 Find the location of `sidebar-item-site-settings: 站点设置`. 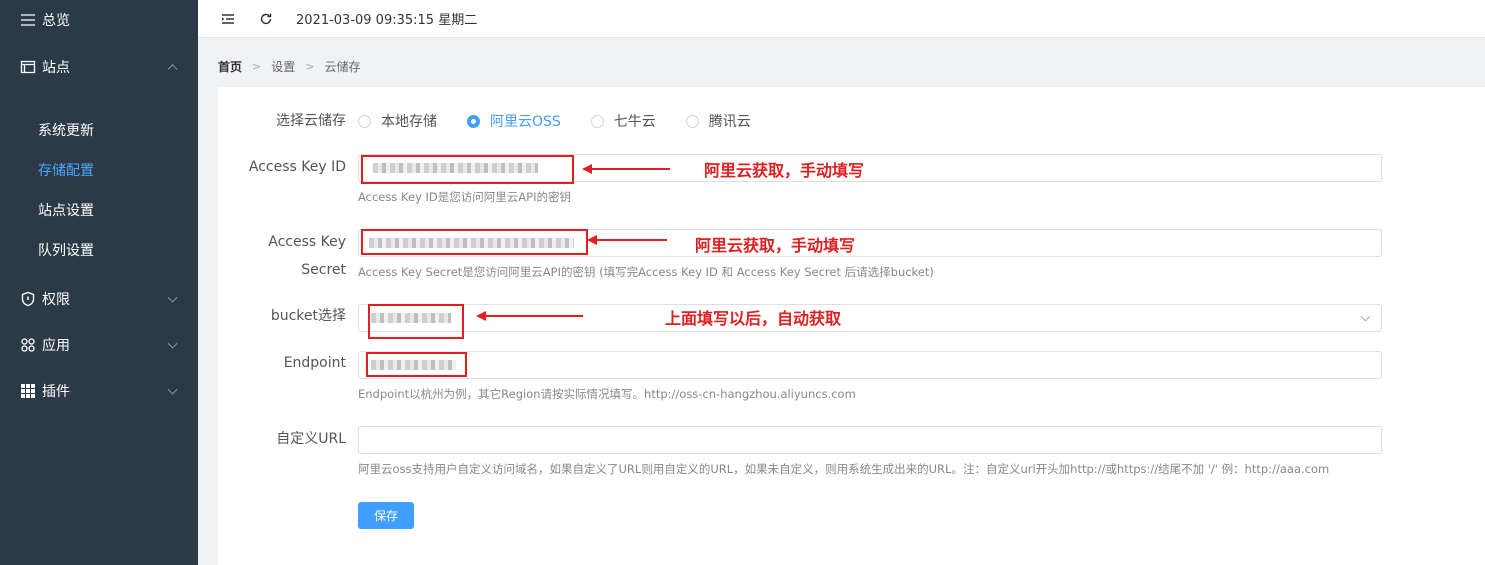

sidebar-item-site-settings: 站点设置 is located at coordinates (99, 210).